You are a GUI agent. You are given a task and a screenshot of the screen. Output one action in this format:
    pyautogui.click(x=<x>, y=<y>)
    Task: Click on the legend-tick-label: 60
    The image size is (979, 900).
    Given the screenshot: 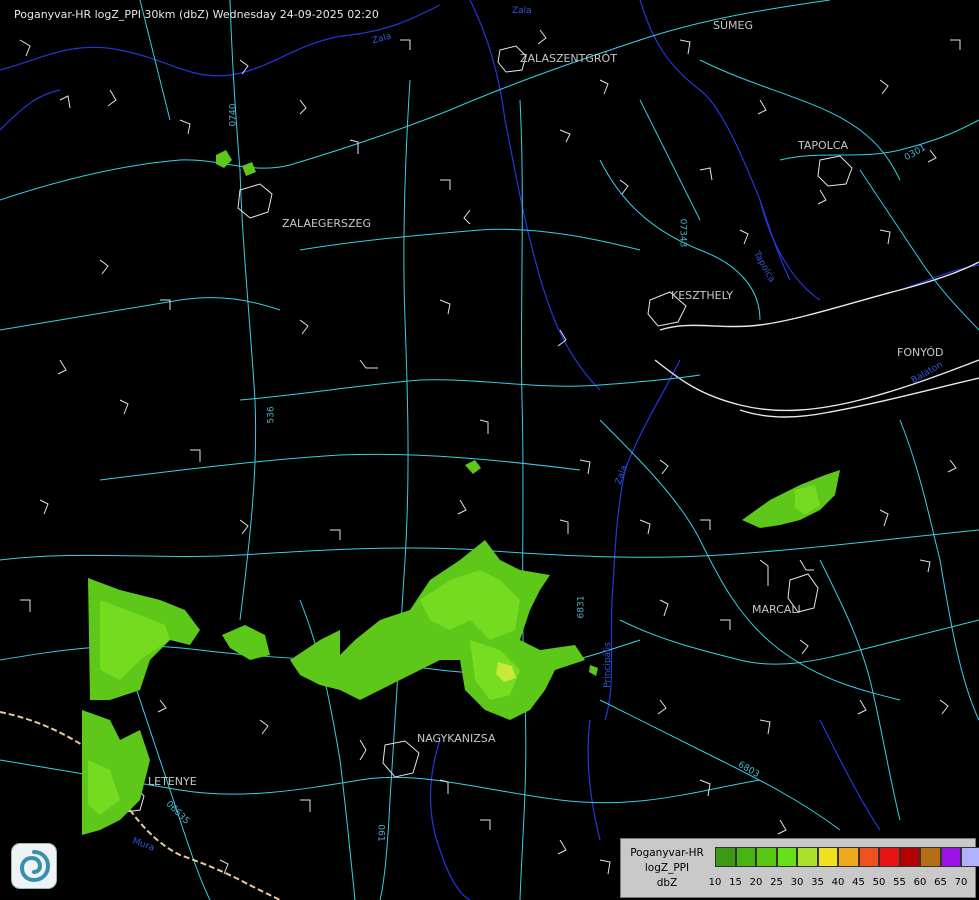 What is the action you would take?
    pyautogui.click(x=920, y=882)
    